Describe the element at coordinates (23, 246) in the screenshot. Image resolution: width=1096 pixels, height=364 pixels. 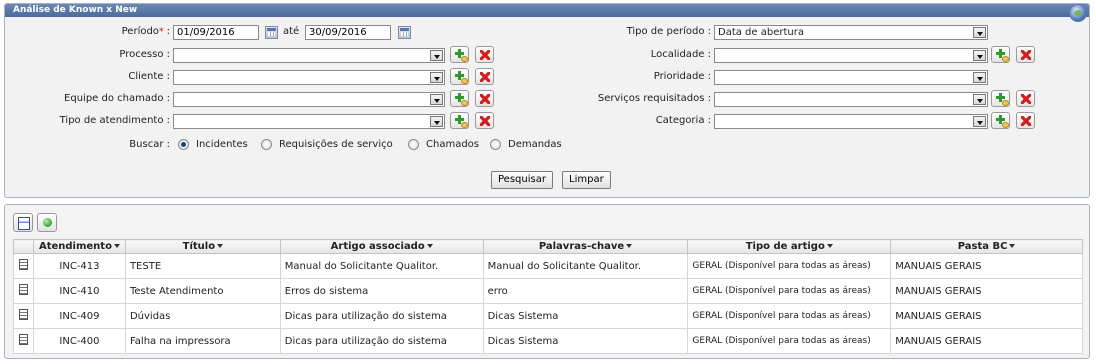
I see `column-header-icon` at that location.